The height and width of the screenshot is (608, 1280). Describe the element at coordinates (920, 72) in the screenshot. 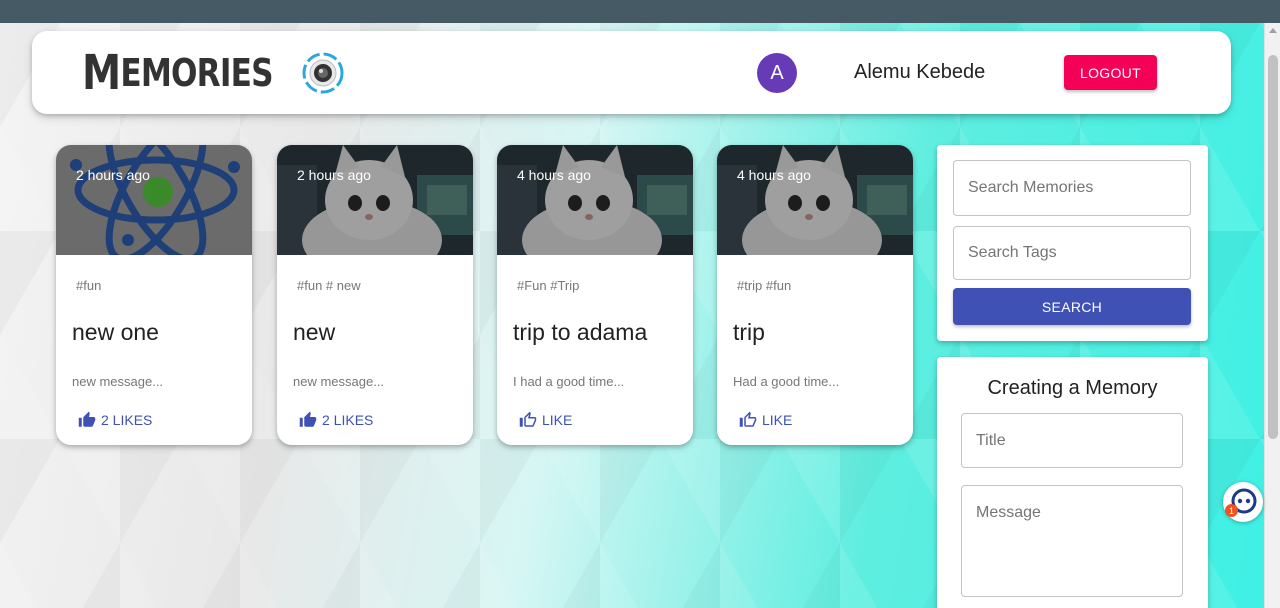

I see `user-name: Alemu Kebede` at that location.